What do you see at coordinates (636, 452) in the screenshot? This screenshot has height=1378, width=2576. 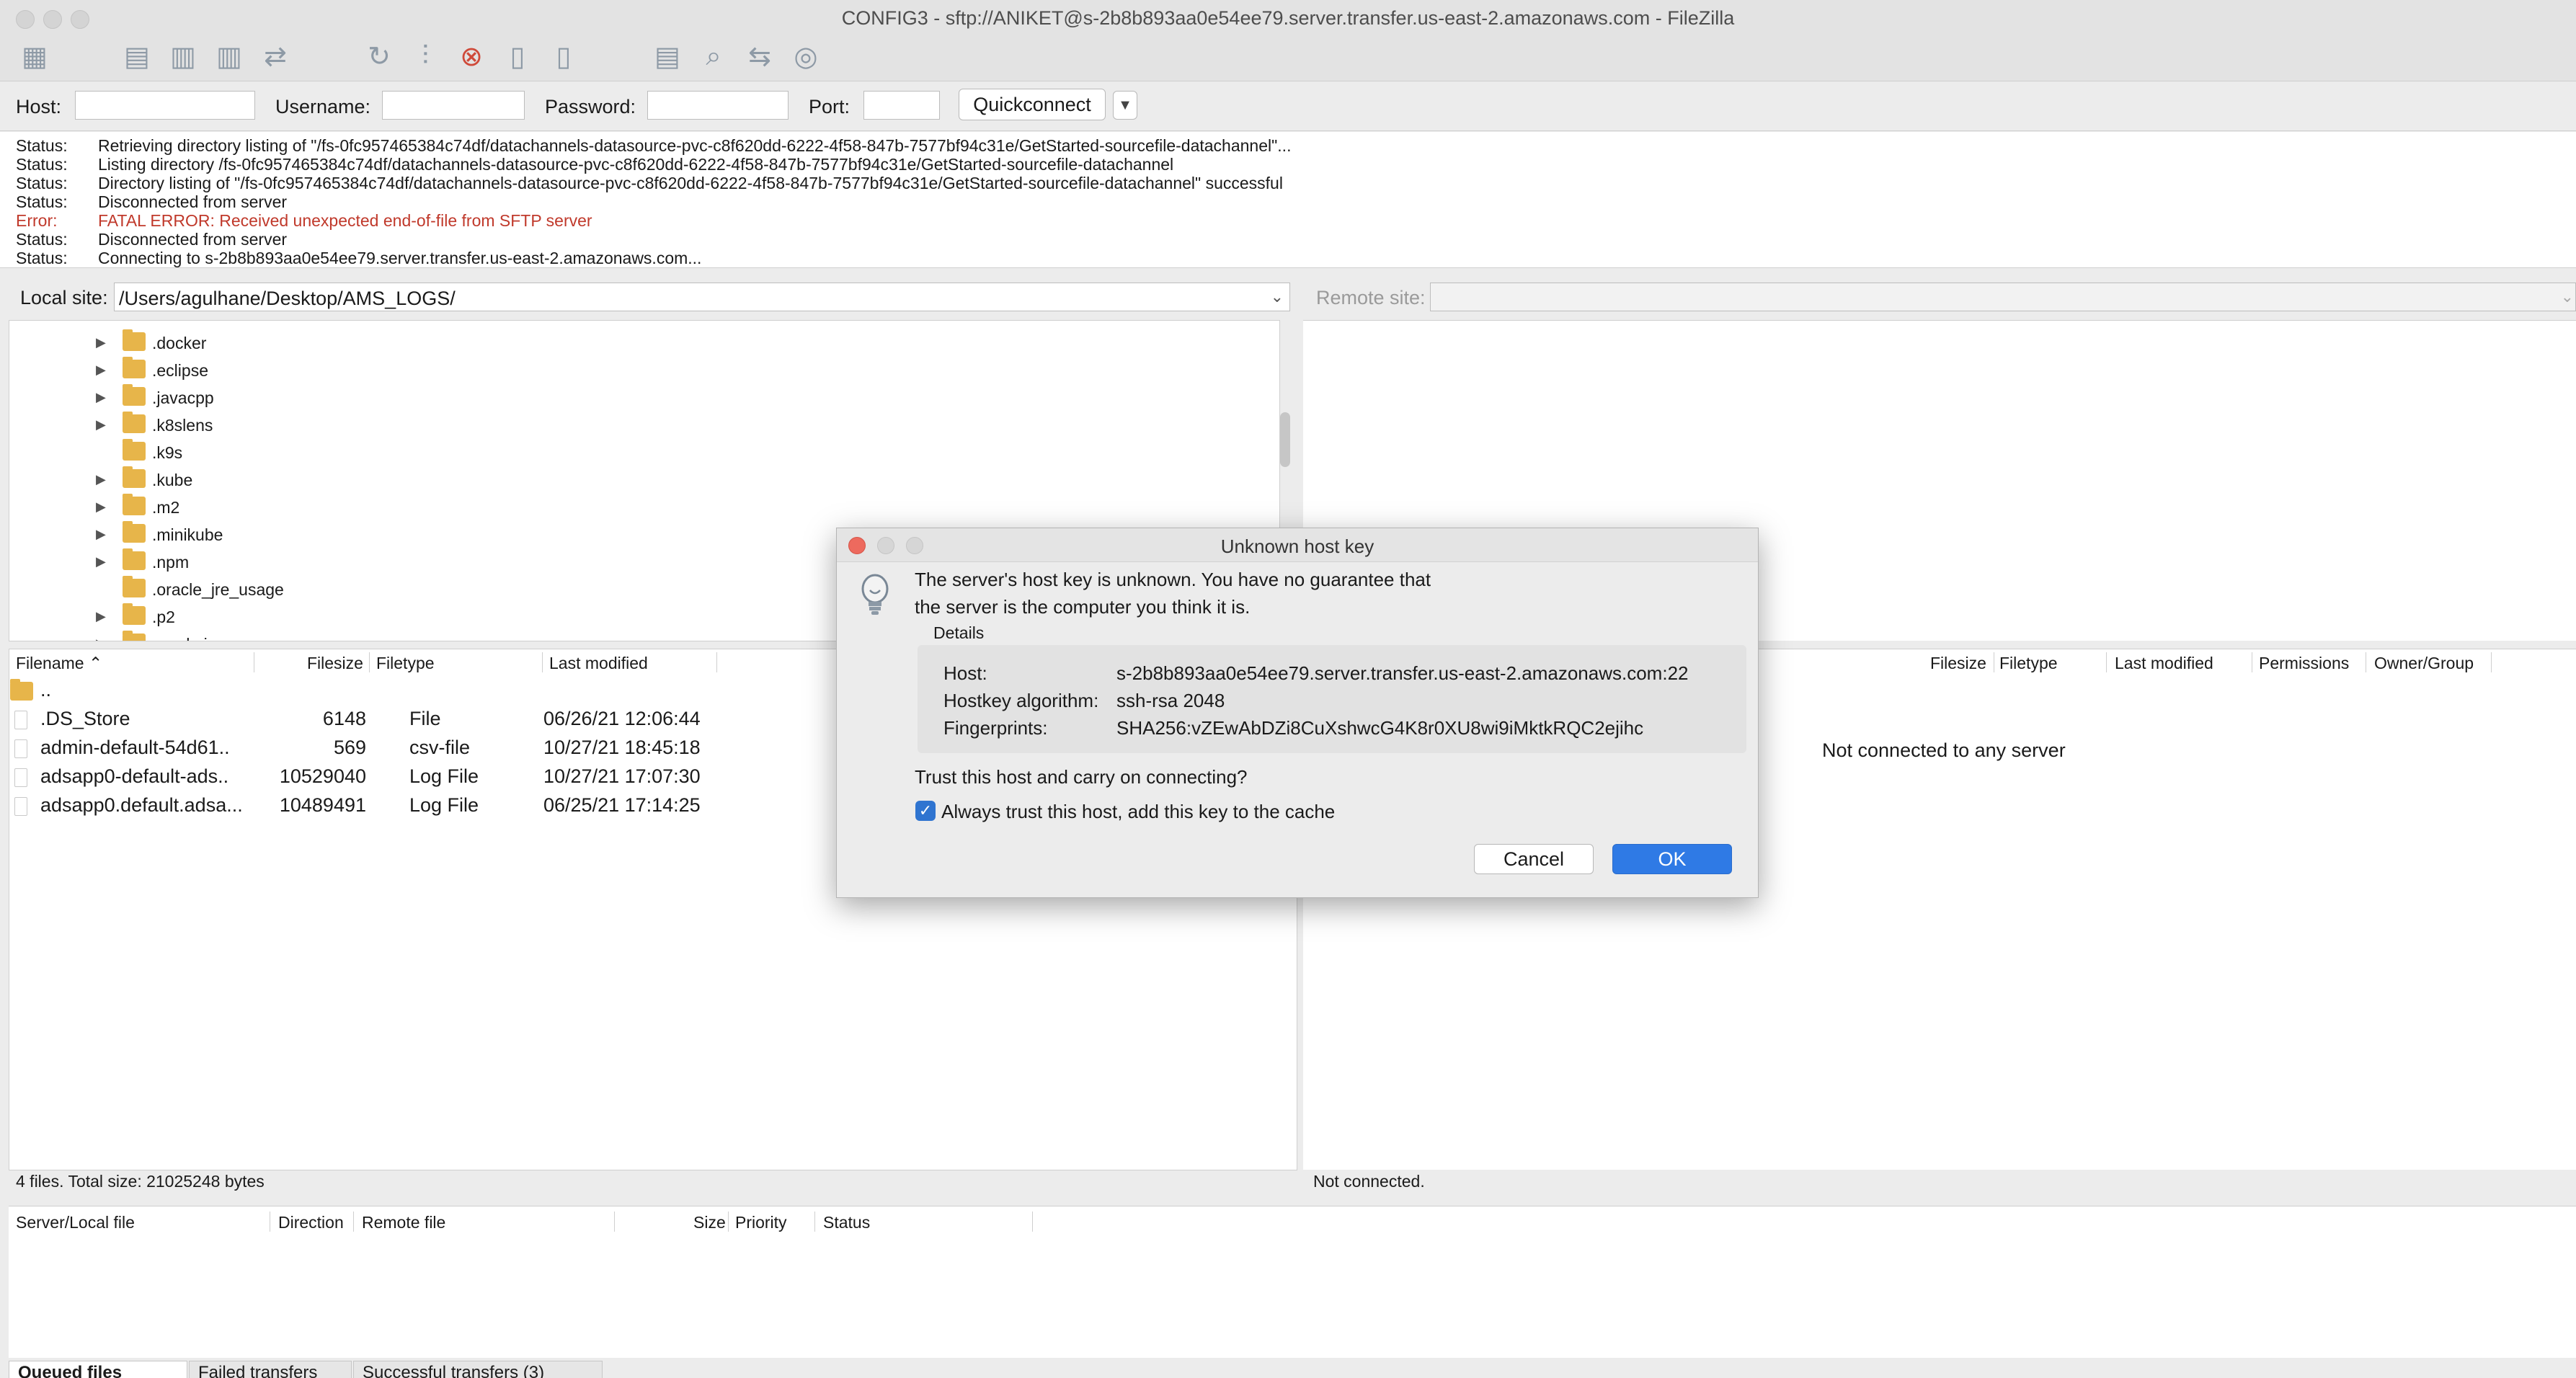 I see `tree-item: .k9s` at bounding box center [636, 452].